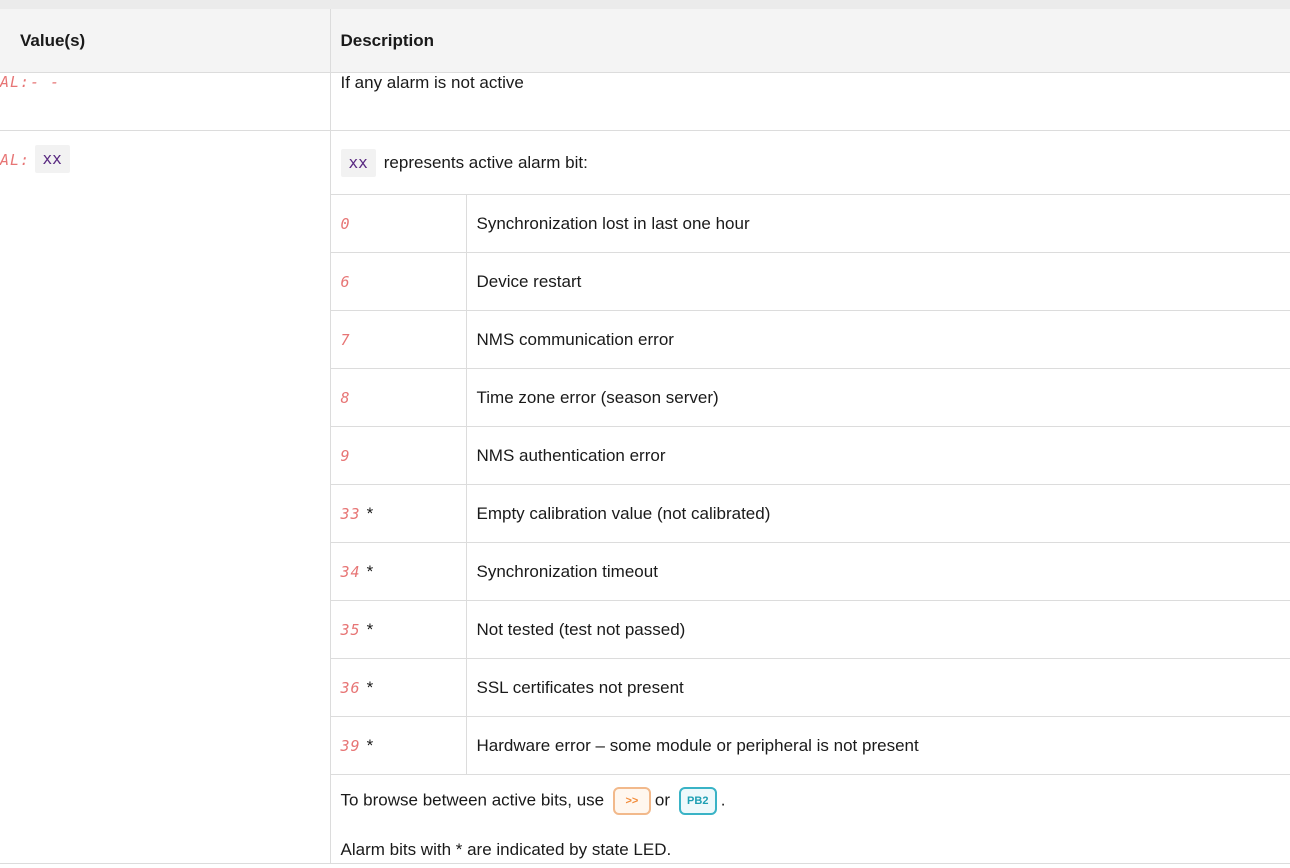 This screenshot has width=1290, height=868. What do you see at coordinates (398, 224) in the screenshot?
I see `bit-cell: 0` at bounding box center [398, 224].